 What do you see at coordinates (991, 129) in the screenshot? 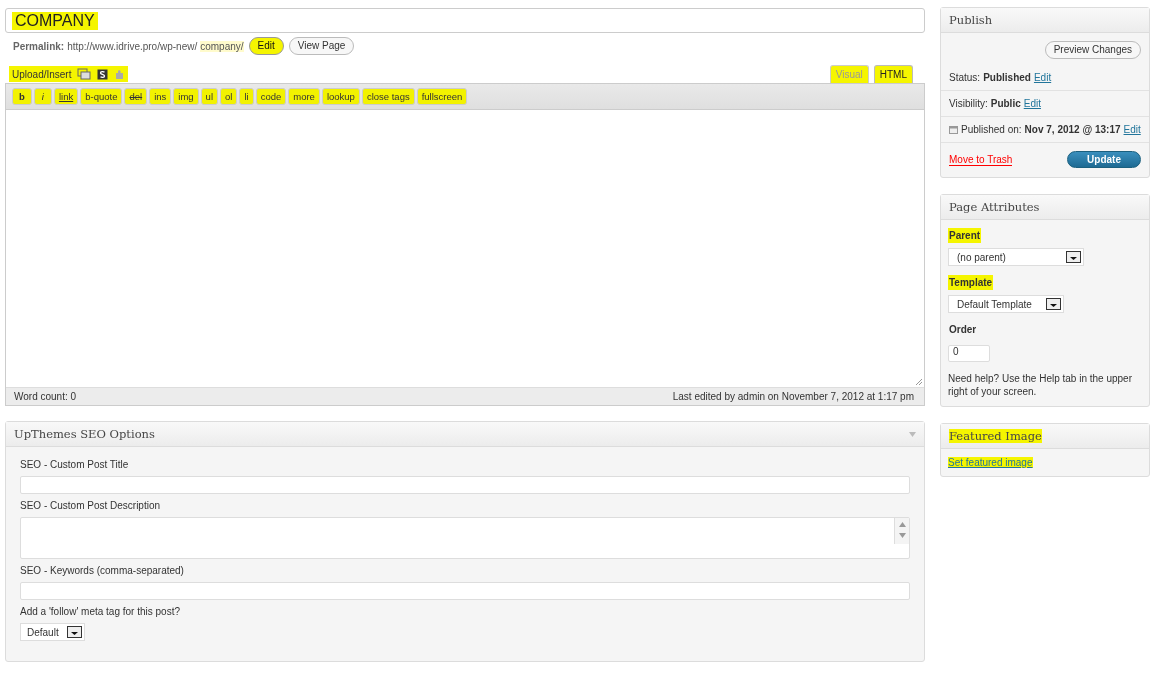
I see `publish-label: Published on:` at bounding box center [991, 129].